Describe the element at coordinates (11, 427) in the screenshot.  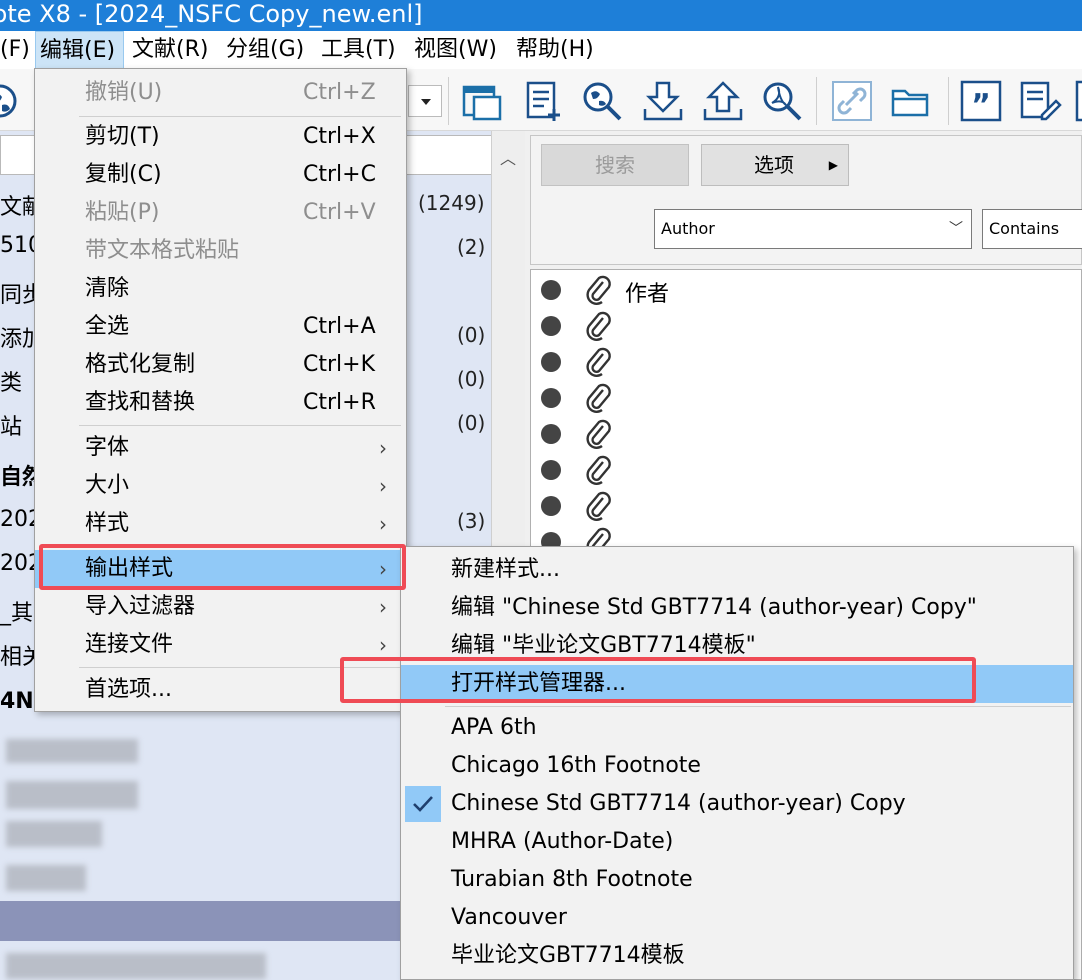
I see `group-label: 站` at that location.